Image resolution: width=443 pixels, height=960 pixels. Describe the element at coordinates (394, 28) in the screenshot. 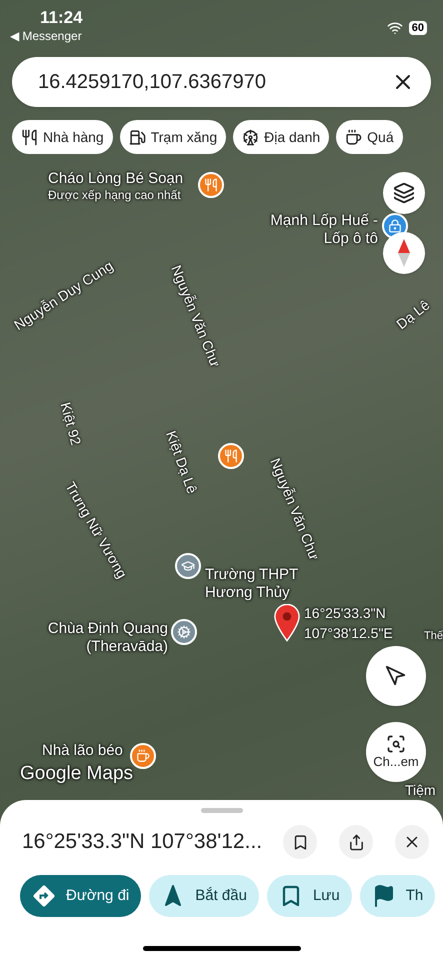

I see `wifi-icon` at that location.